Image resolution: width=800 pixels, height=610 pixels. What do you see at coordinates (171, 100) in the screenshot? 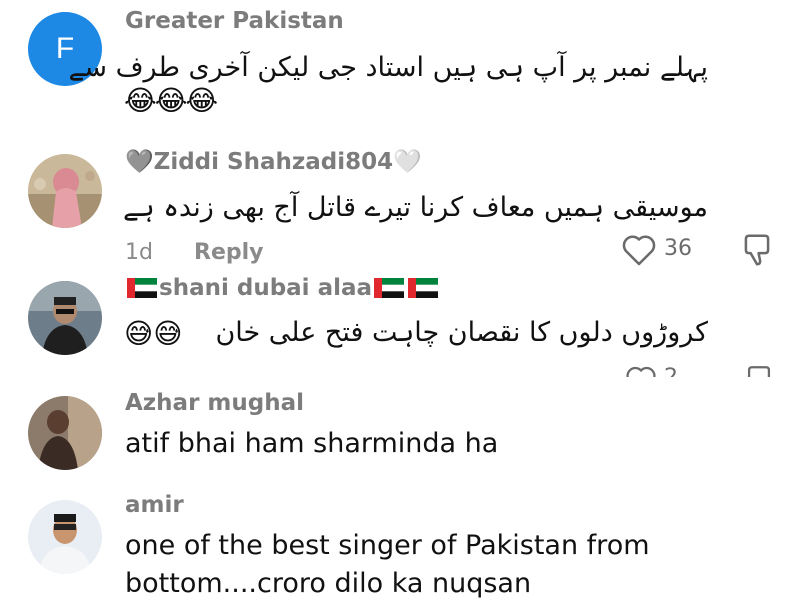
I see `comment-emojis: 😂😂😂` at bounding box center [171, 100].